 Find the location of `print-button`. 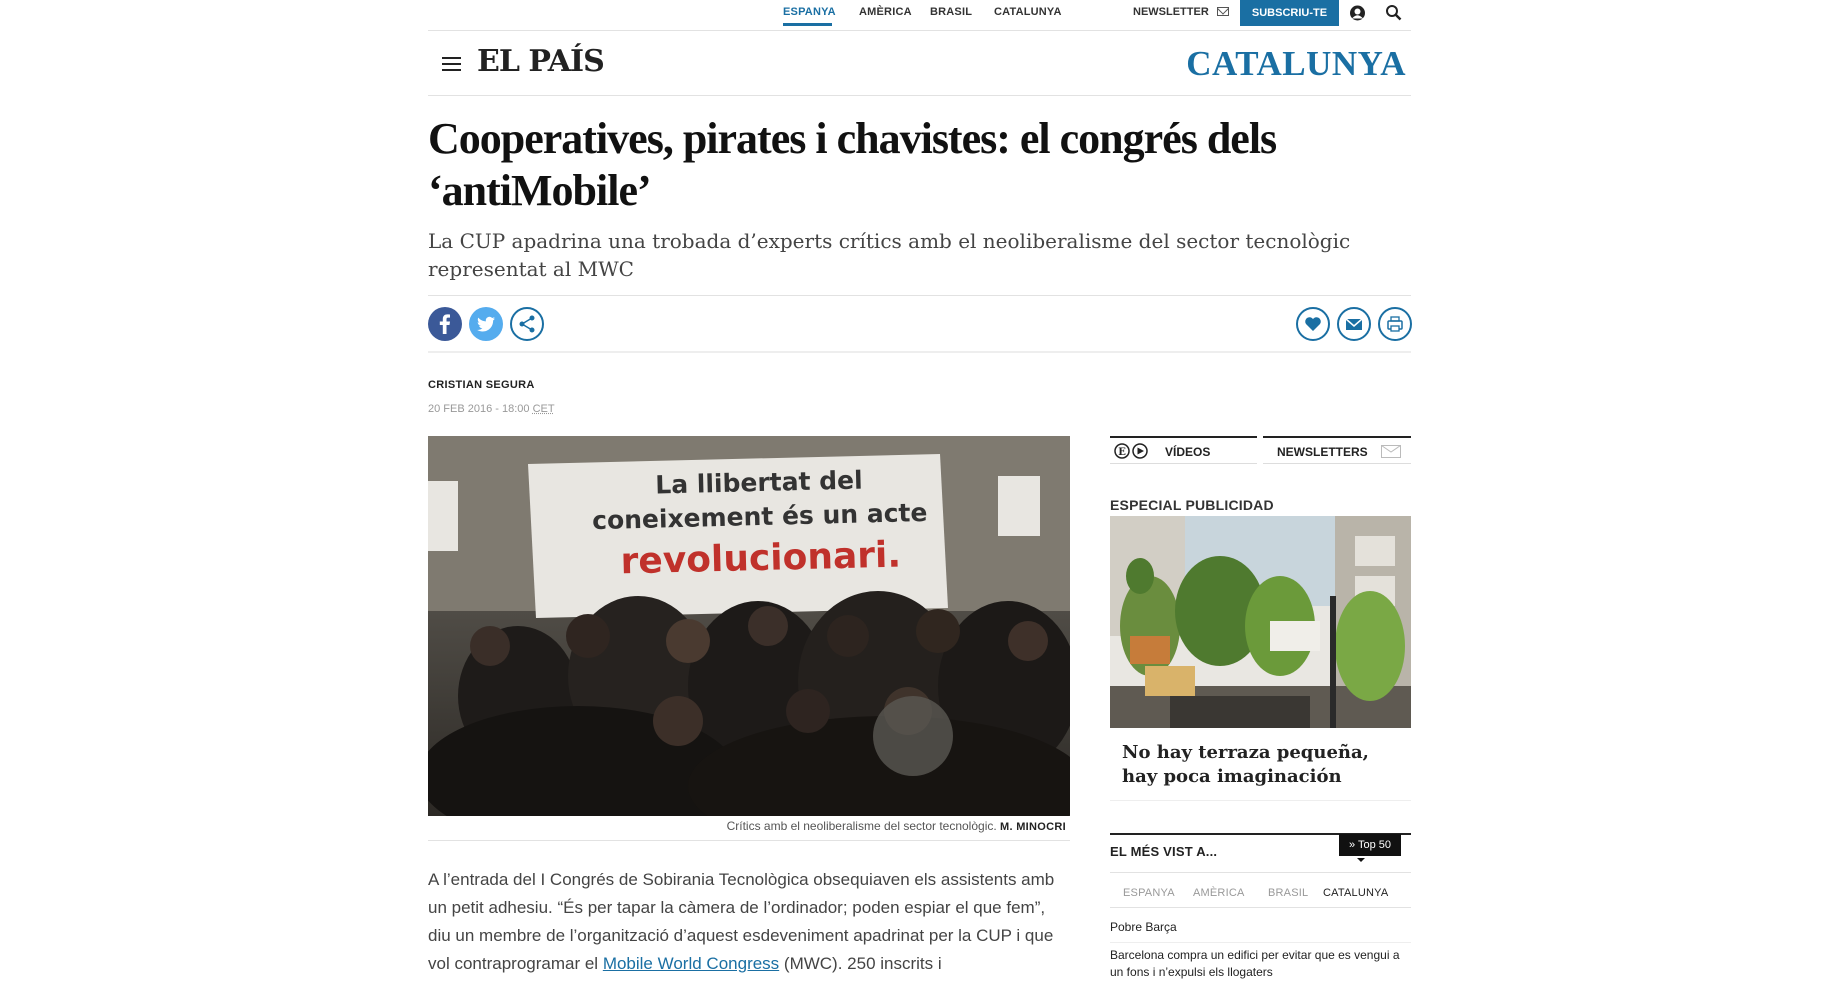

print-button is located at coordinates (1395, 324).